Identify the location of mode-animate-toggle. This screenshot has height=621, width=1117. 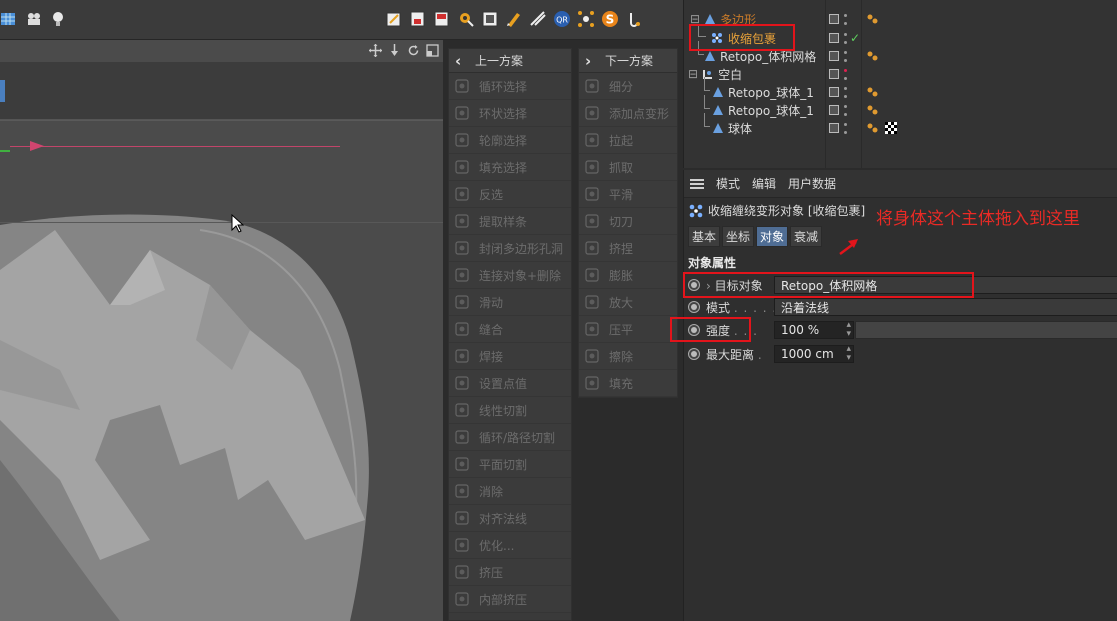
(694, 307).